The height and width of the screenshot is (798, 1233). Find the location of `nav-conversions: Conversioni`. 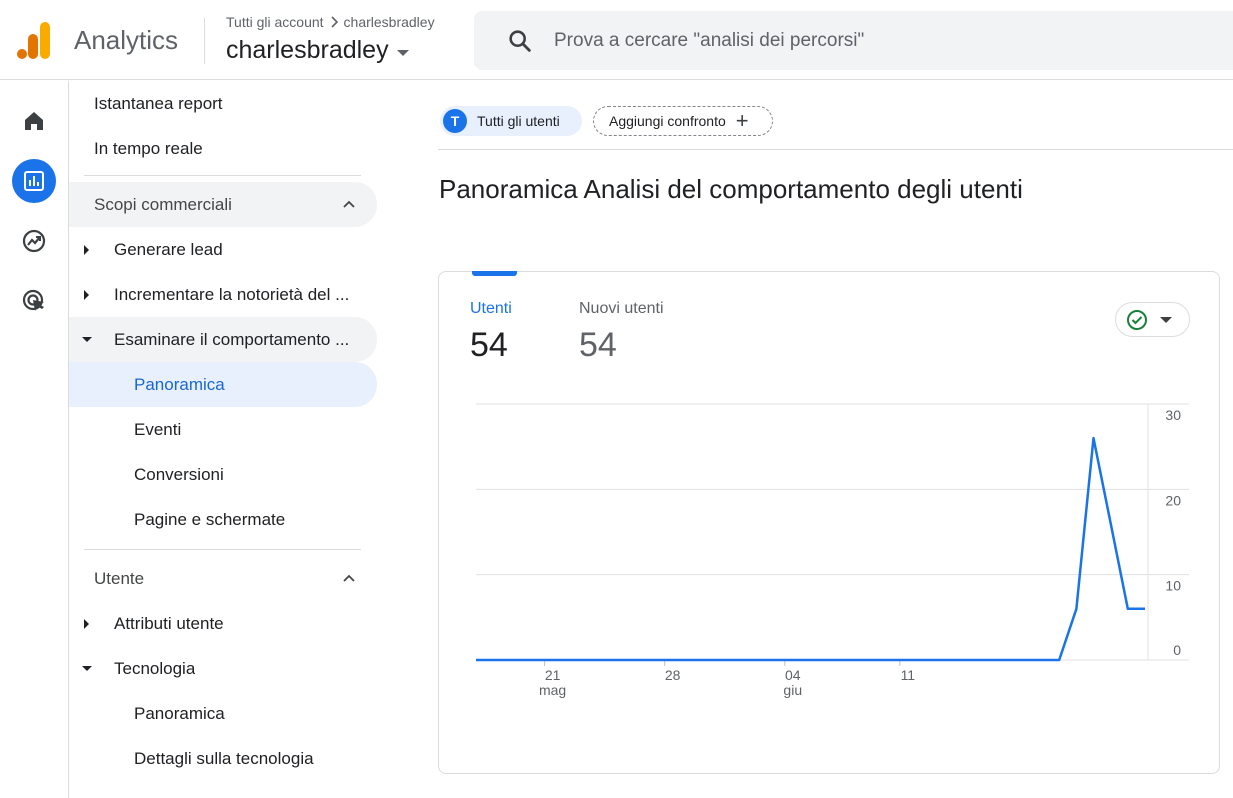

nav-conversions: Conversioni is located at coordinates (223, 474).